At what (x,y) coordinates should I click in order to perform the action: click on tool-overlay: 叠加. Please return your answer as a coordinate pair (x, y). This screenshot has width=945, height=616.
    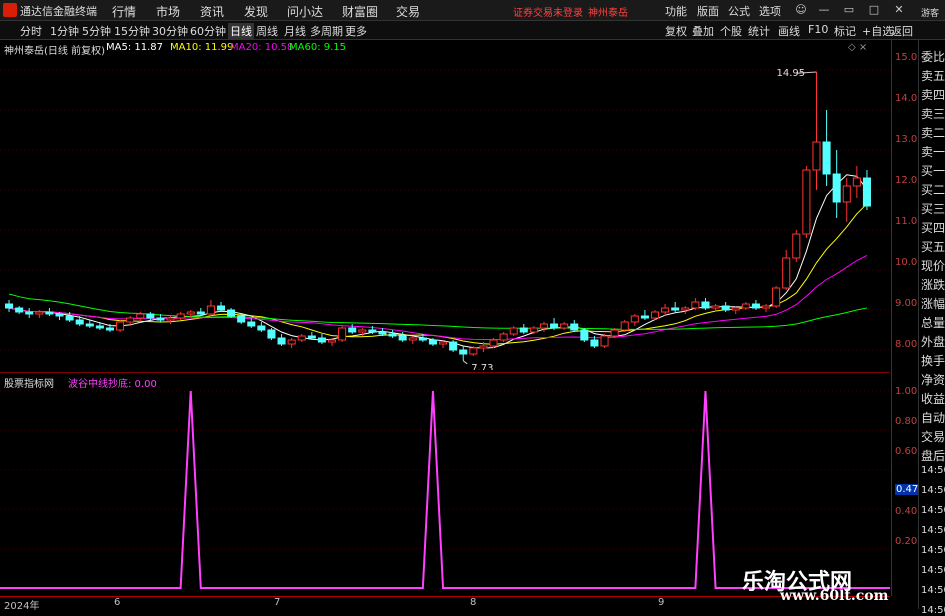
    Looking at the image, I should click on (703, 31).